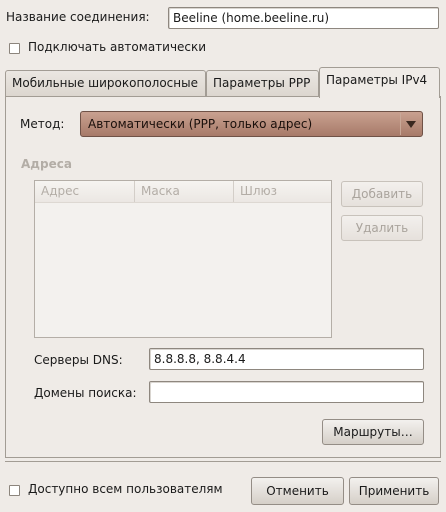 This screenshot has height=512, width=446. What do you see at coordinates (382, 194) in the screenshot?
I see `add-address-button: Добавить` at bounding box center [382, 194].